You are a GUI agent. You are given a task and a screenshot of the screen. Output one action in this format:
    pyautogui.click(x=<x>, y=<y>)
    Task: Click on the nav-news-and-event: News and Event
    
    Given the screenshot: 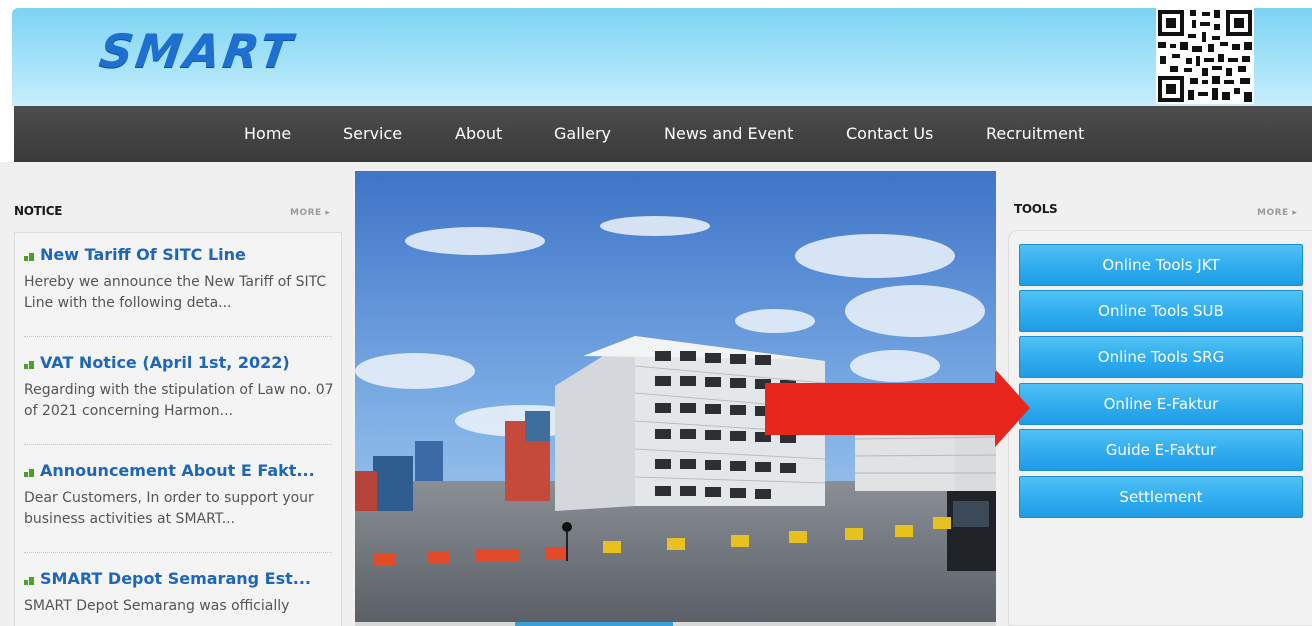 What is the action you would take?
    pyautogui.click(x=728, y=133)
    